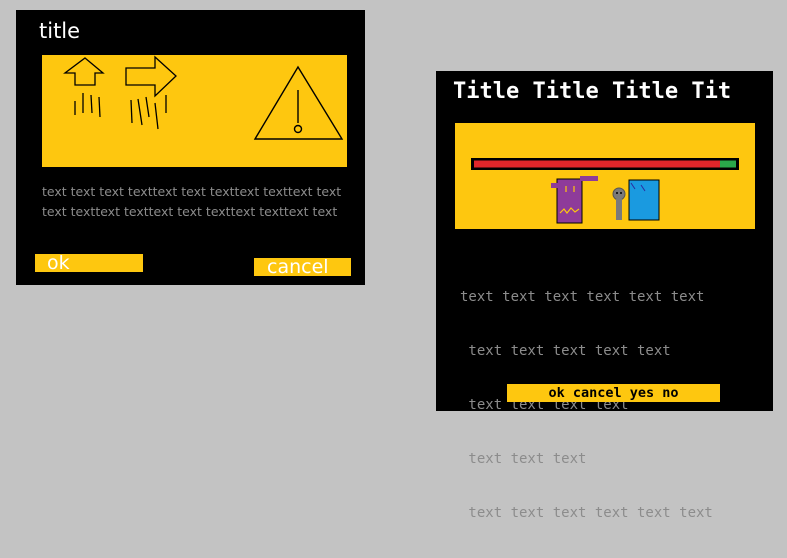  I want to click on blue-character-icon, so click(644, 200).